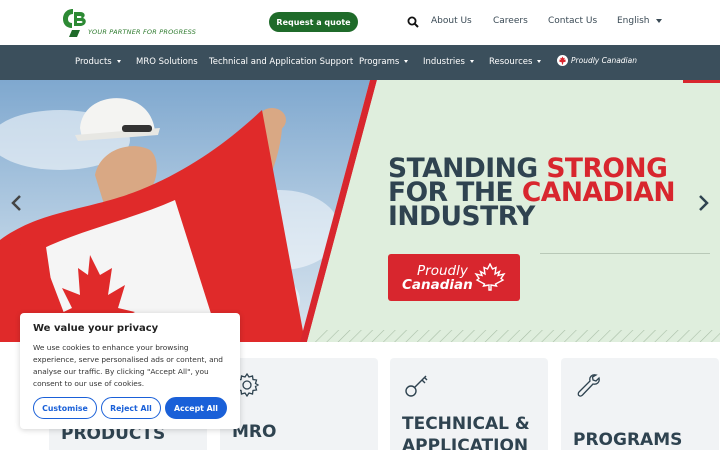  I want to click on accept-all-button: Accept All, so click(196, 408).